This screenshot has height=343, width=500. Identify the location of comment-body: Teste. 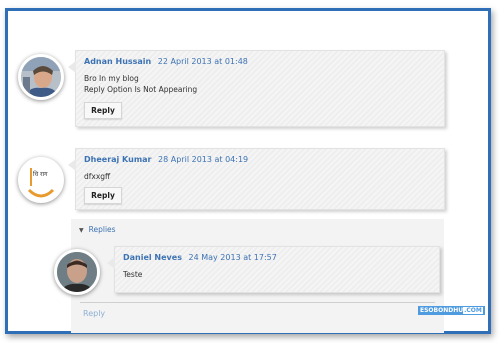
(132, 274).